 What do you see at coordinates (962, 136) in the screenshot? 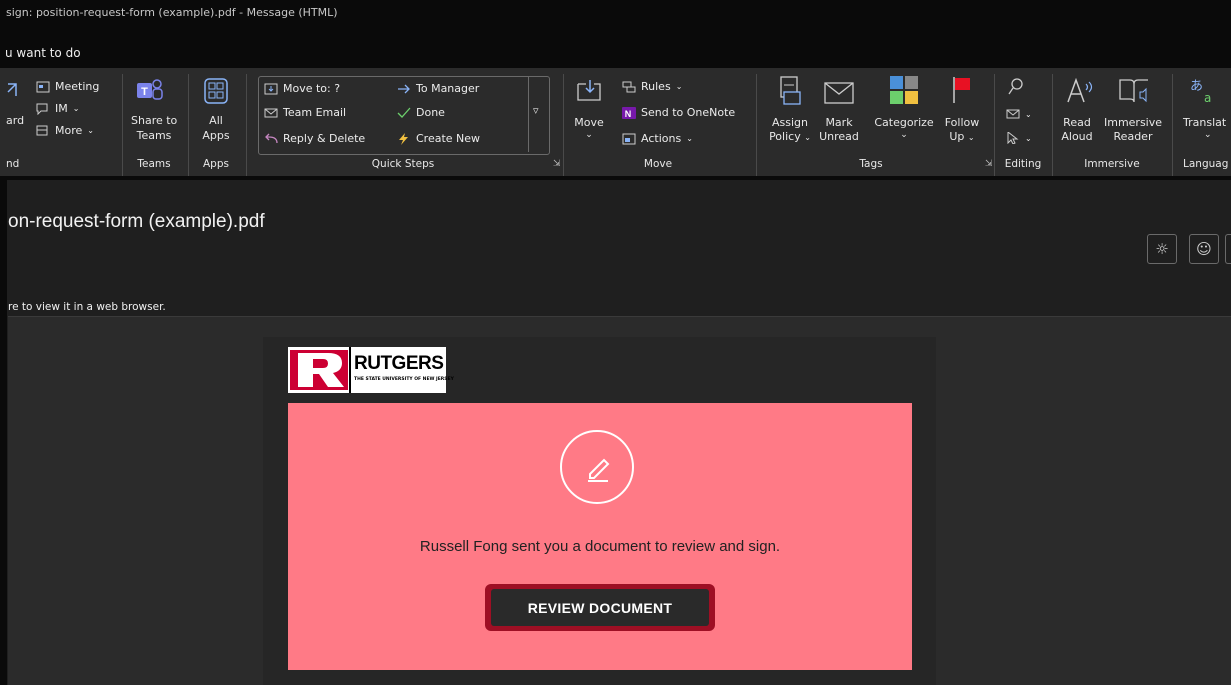
I see `follow-up-label-2: Up ⌄` at bounding box center [962, 136].